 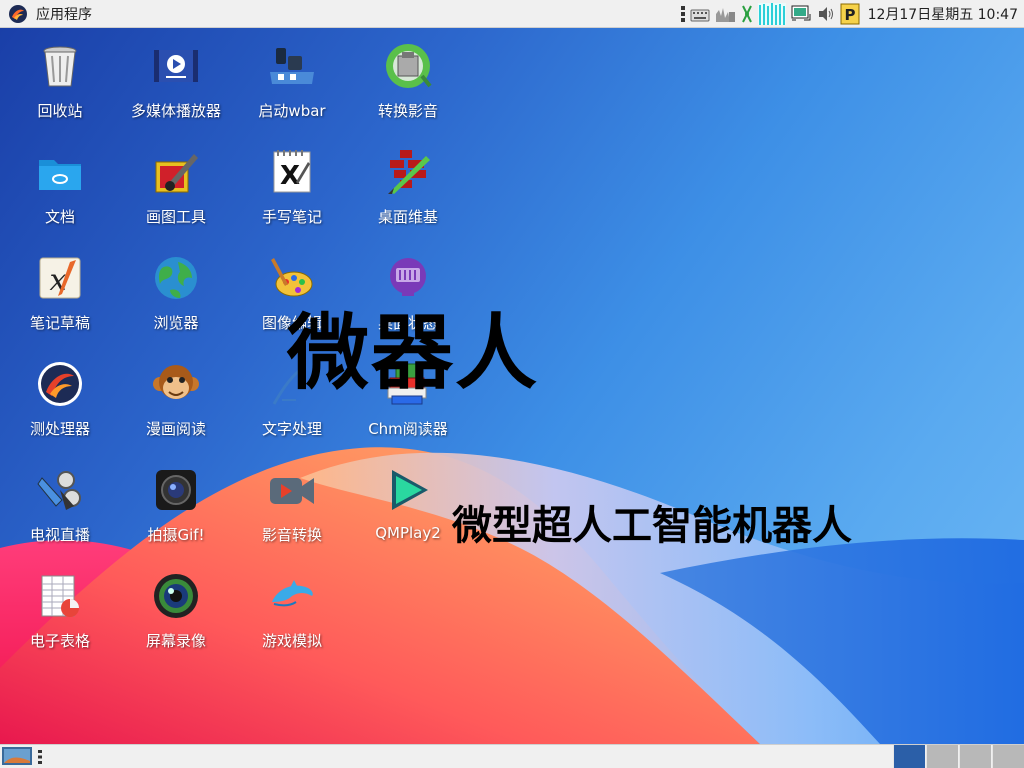 I want to click on spreadsheet-icon, so click(x=60, y=596).